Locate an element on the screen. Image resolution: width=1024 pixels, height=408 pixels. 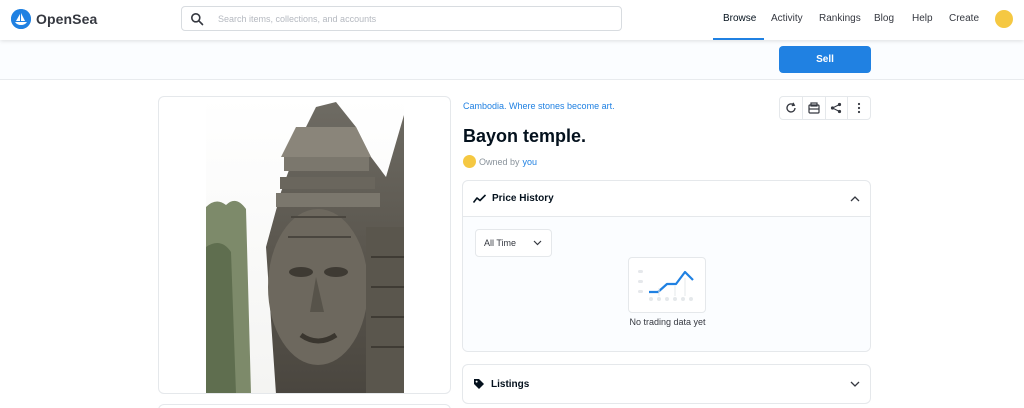
sell-button: Sell is located at coordinates (825, 59).